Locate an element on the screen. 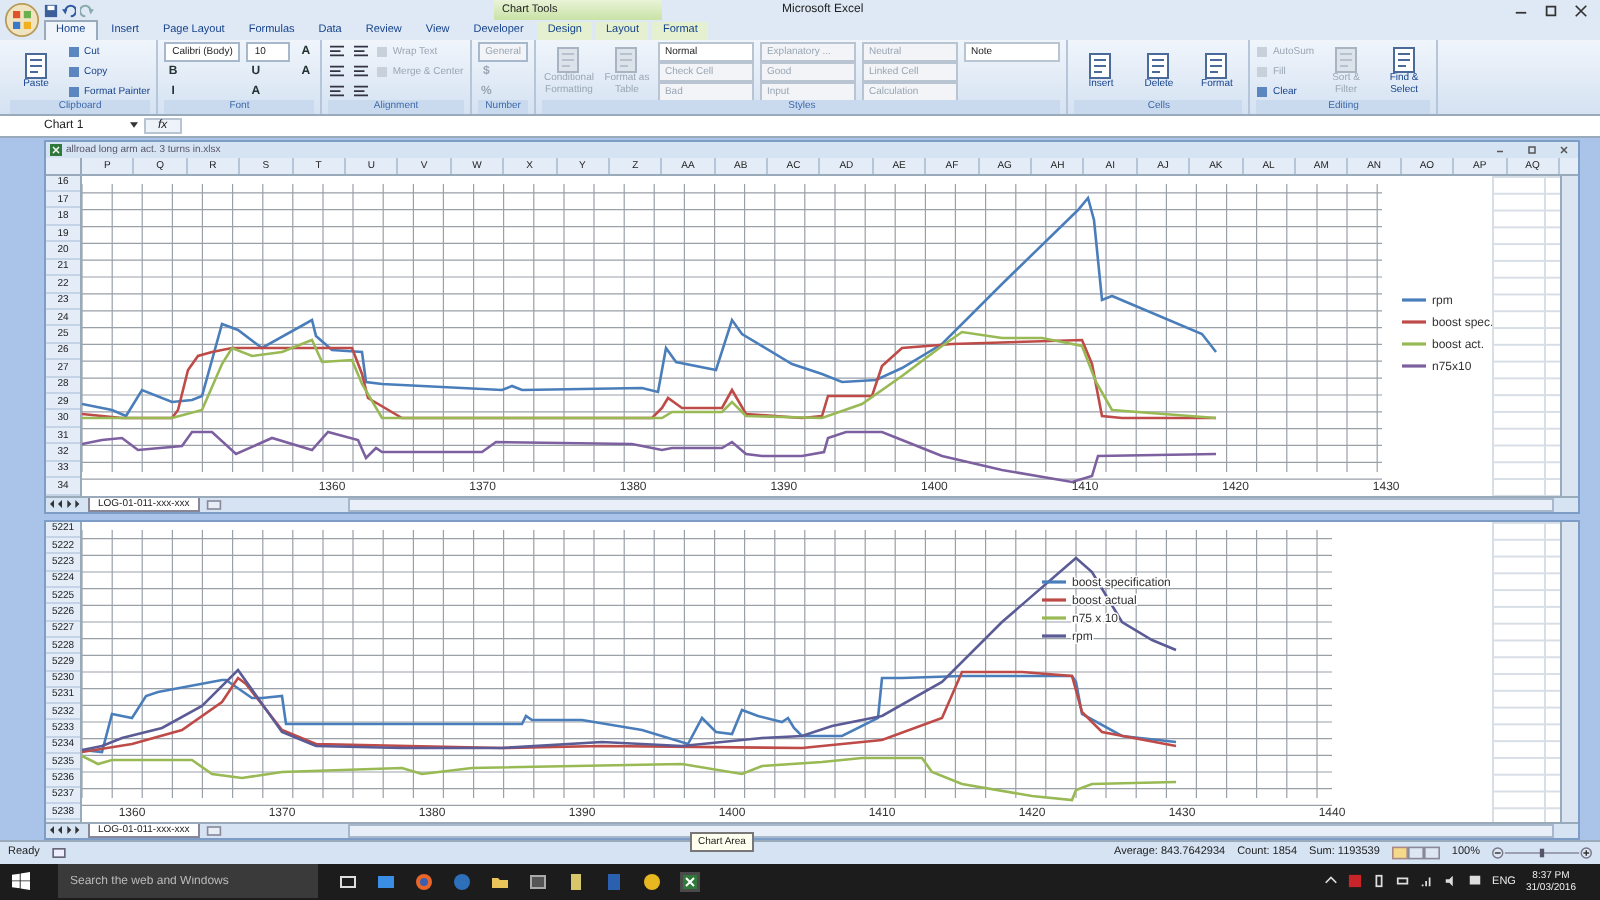  zoom-slider is located at coordinates (1542, 852).